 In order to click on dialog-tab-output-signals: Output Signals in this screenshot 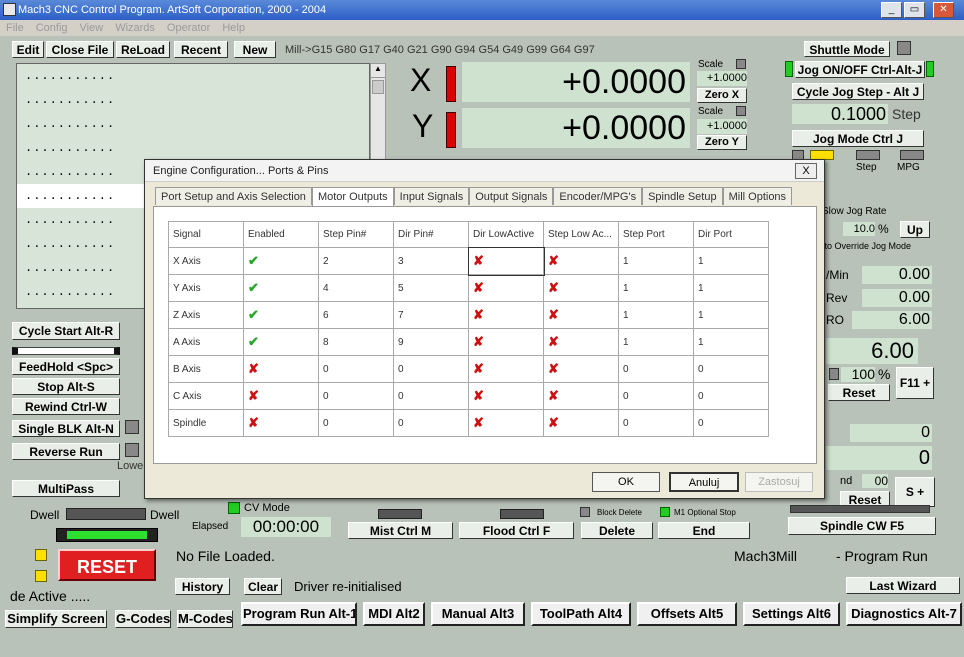, I will do `click(511, 196)`.